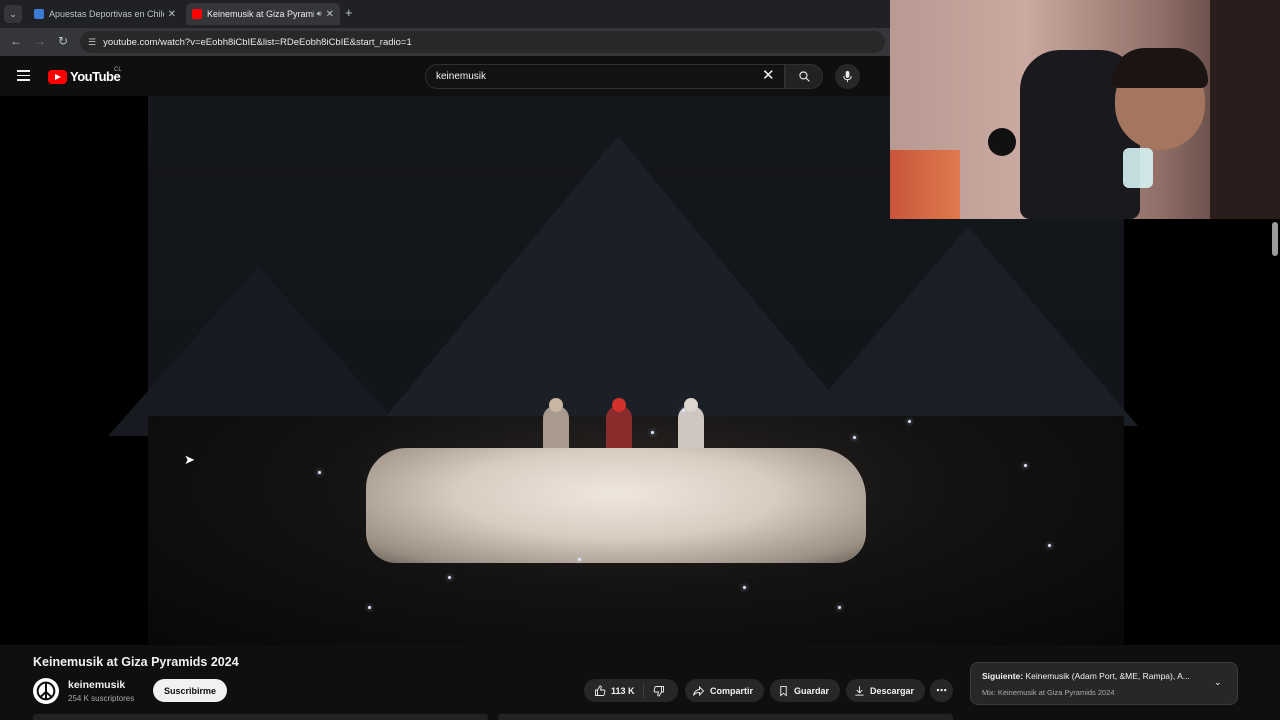  What do you see at coordinates (623, 690) in the screenshot?
I see `like-count: 113 K` at bounding box center [623, 690].